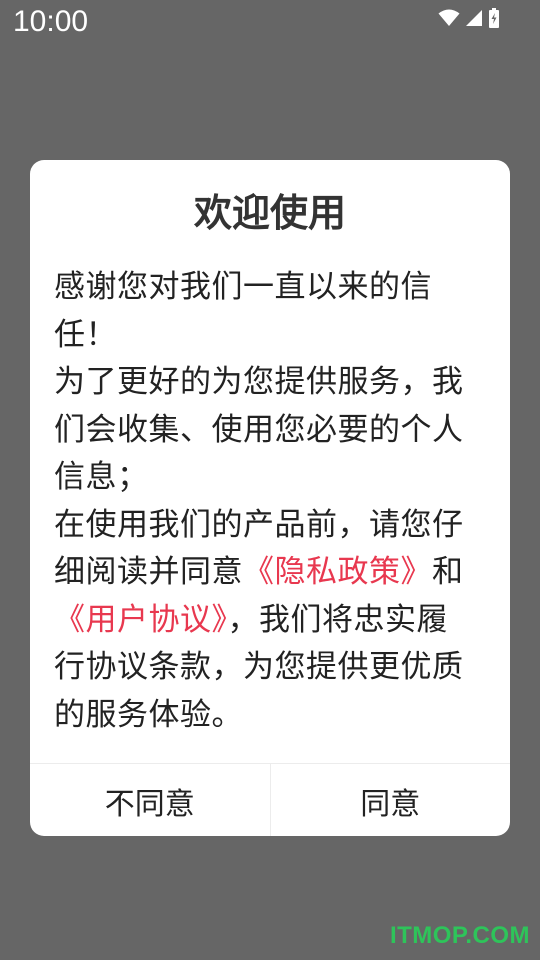 The width and height of the screenshot is (540, 960). What do you see at coordinates (141, 620) in the screenshot?
I see `user-agreement-link: 《用户协议》` at bounding box center [141, 620].